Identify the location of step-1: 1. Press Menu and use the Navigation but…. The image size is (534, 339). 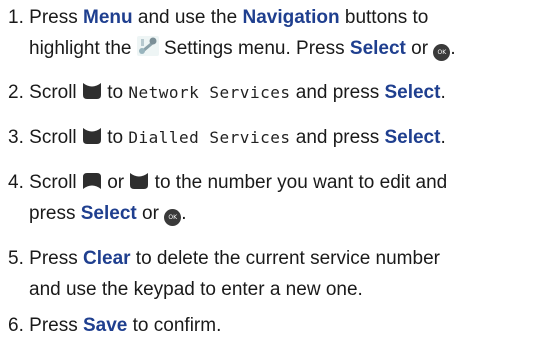
(218, 17).